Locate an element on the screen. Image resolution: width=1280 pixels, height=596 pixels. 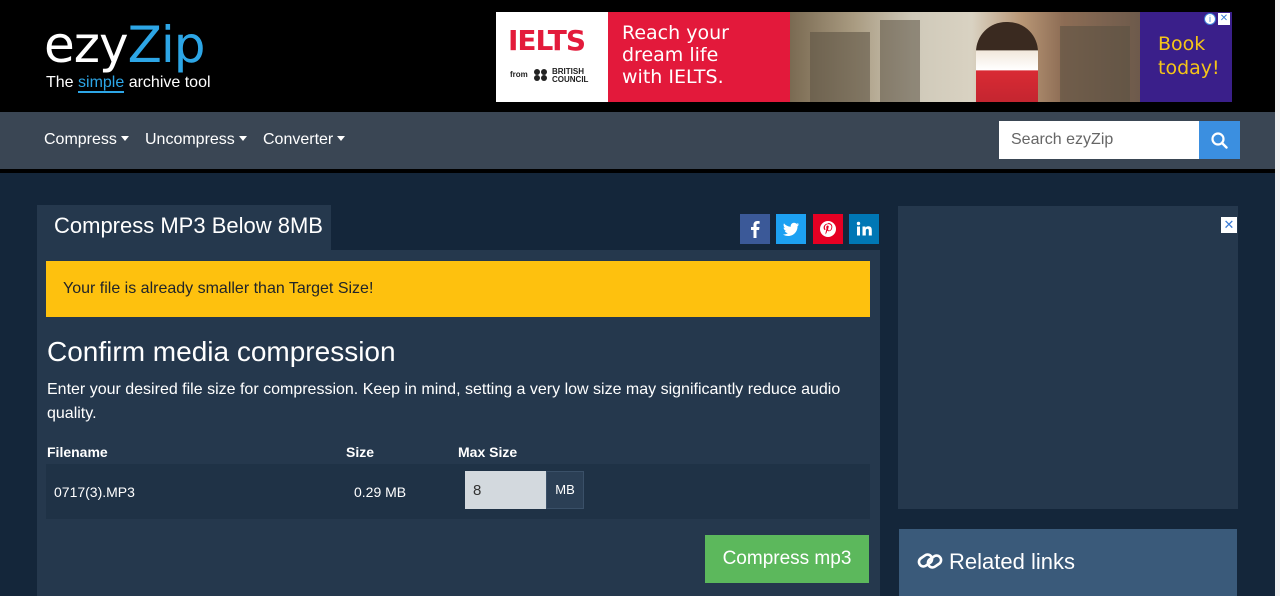
tagline-simple: simple is located at coordinates (101, 83).